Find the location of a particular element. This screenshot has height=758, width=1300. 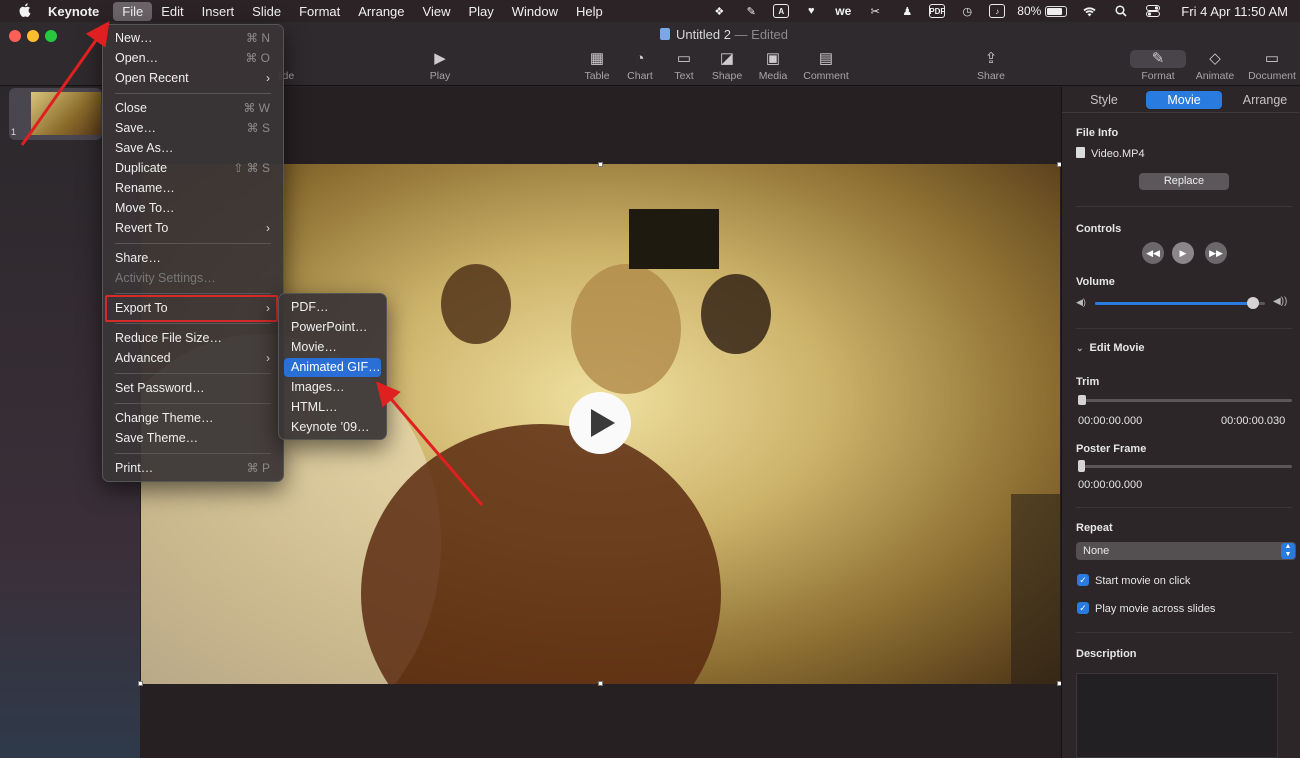

tab-style: Style is located at coordinates (1104, 100).